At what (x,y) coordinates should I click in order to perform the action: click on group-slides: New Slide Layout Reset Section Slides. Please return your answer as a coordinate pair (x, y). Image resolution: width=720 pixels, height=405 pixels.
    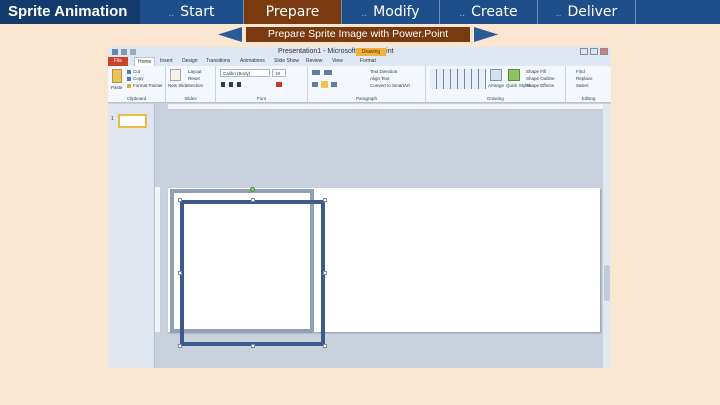
    Looking at the image, I should click on (191, 84).